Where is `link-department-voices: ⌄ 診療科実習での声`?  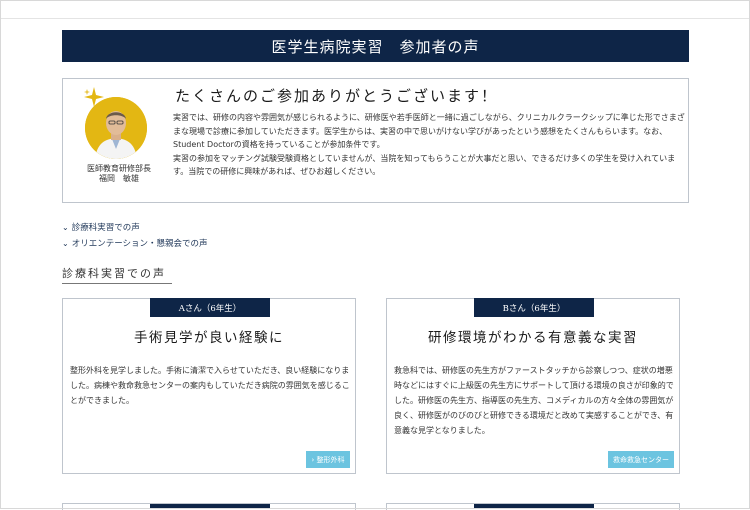
link-department-voices: ⌄ 診療科実習での声 is located at coordinates (101, 227).